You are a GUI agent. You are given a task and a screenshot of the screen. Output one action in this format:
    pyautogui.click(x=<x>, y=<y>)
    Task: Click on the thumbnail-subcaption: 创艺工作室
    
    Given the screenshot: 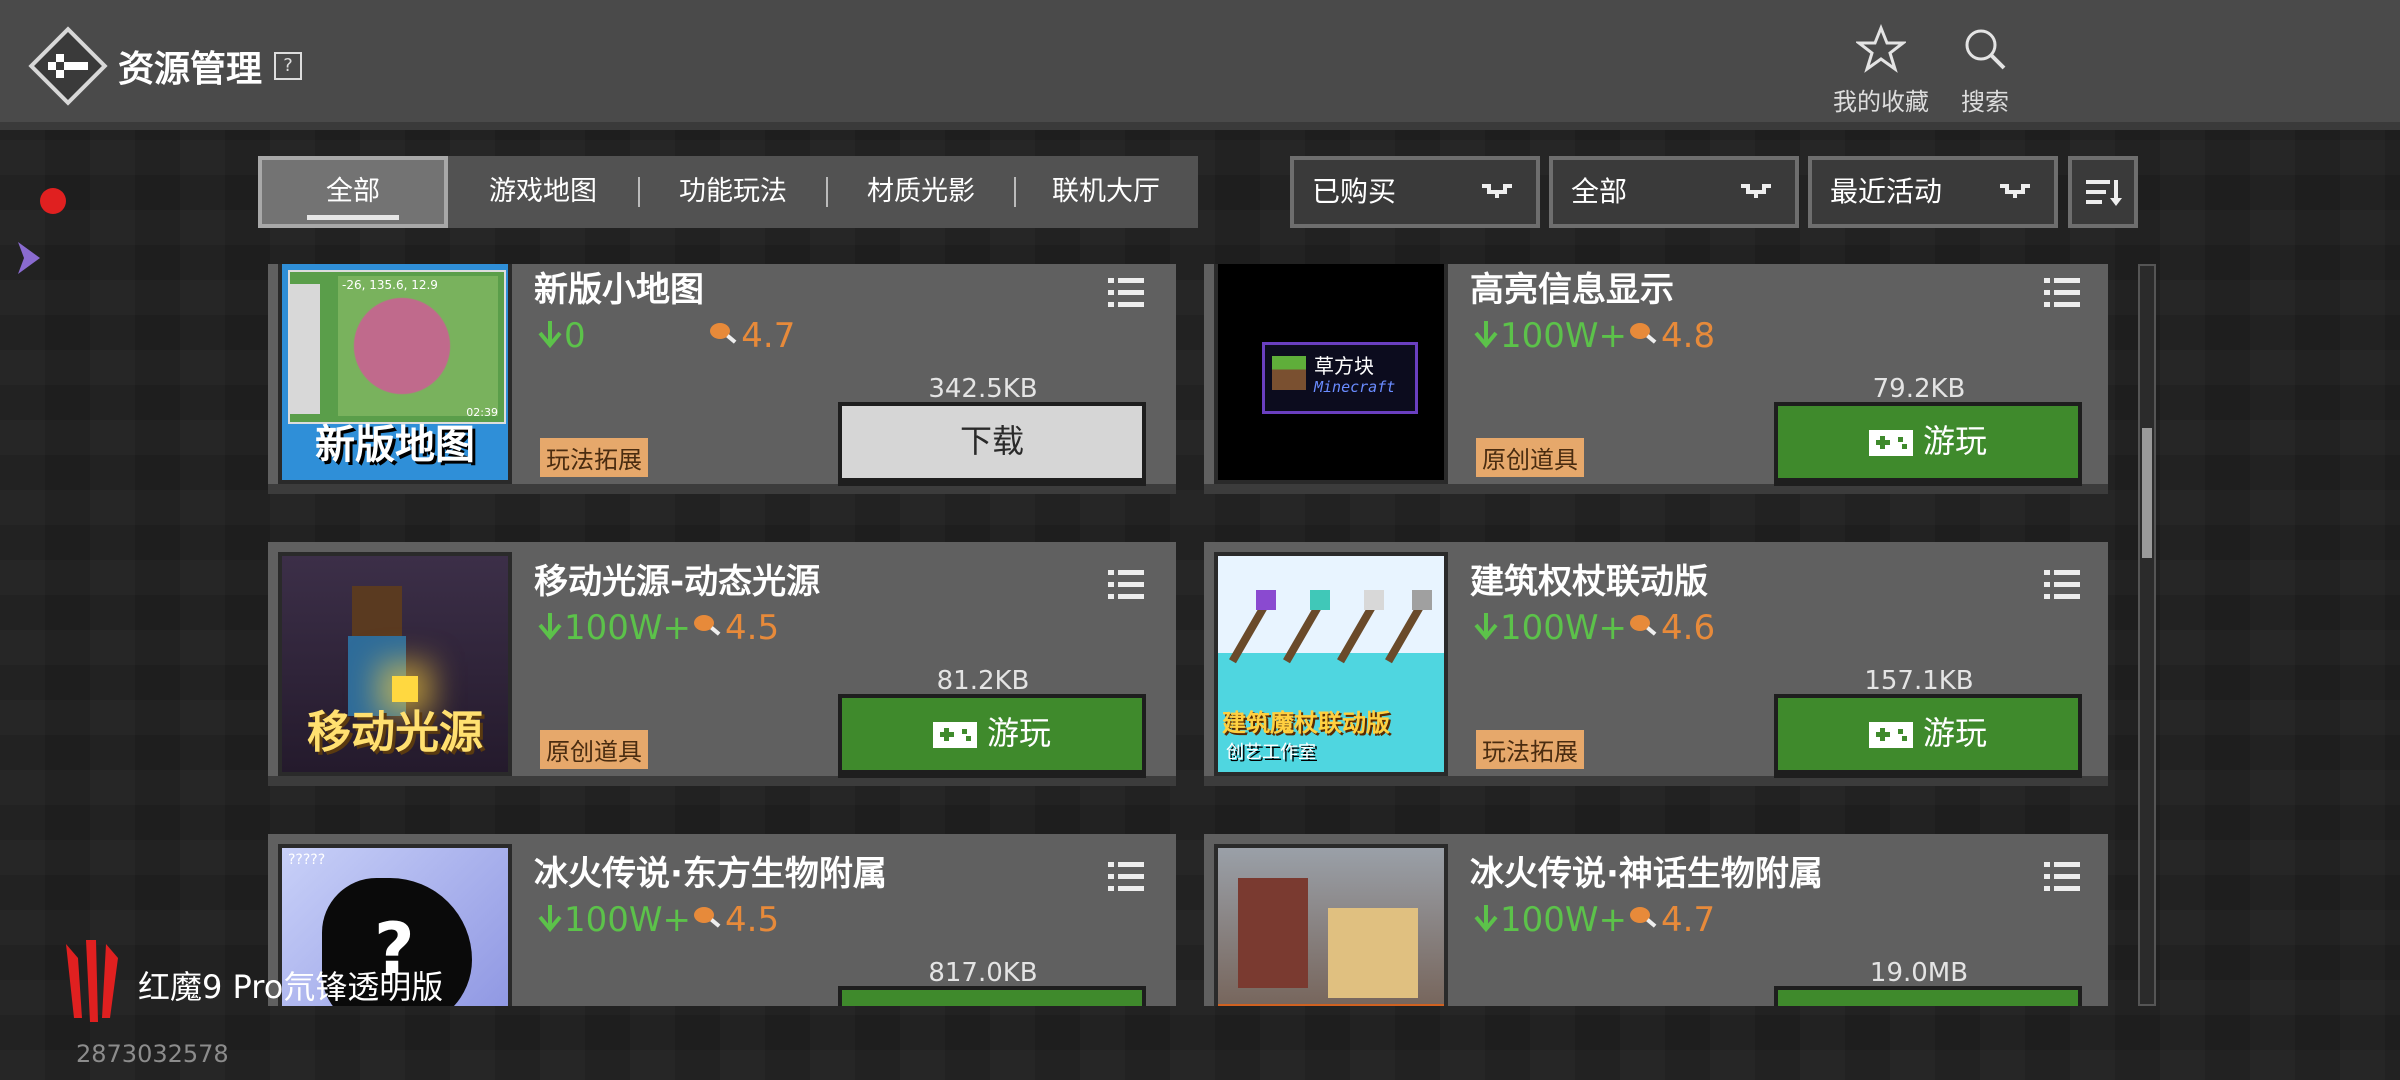 What is the action you would take?
    pyautogui.click(x=1271, y=752)
    